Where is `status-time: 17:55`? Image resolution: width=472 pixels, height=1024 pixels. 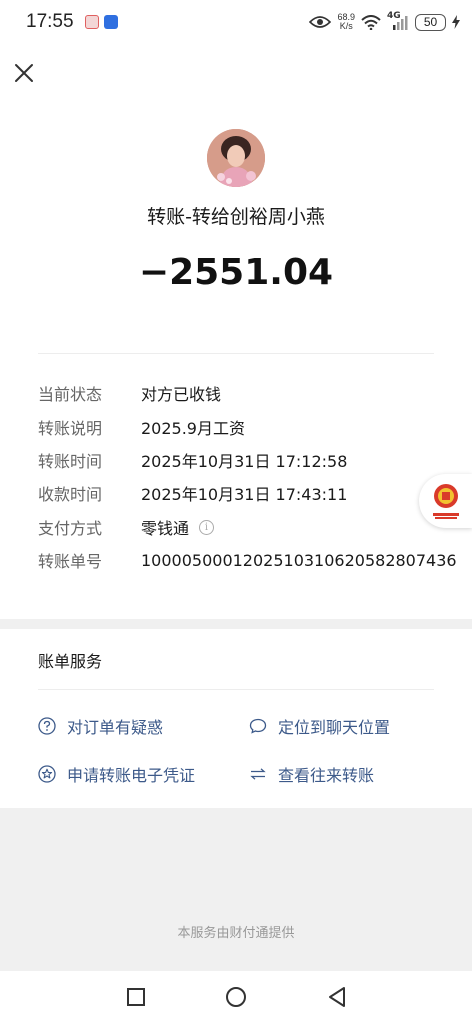 status-time: 17:55 is located at coordinates (50, 21).